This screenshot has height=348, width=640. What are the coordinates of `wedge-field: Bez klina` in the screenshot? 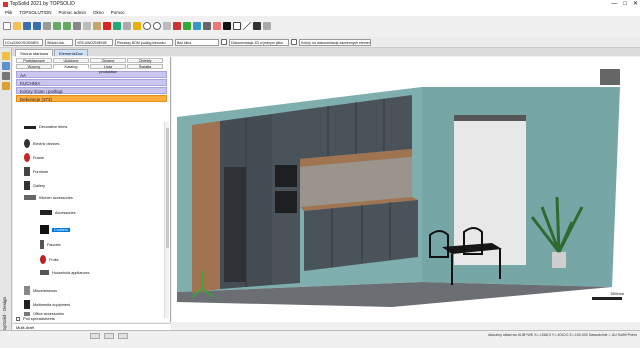 It's located at (197, 42).